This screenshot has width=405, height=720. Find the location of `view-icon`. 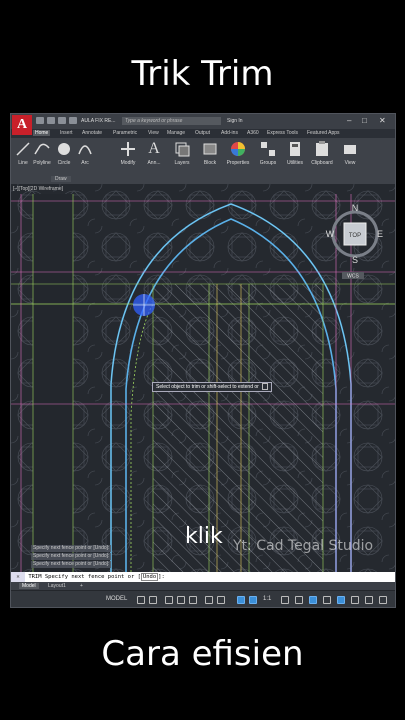

view-icon is located at coordinates (350, 149).